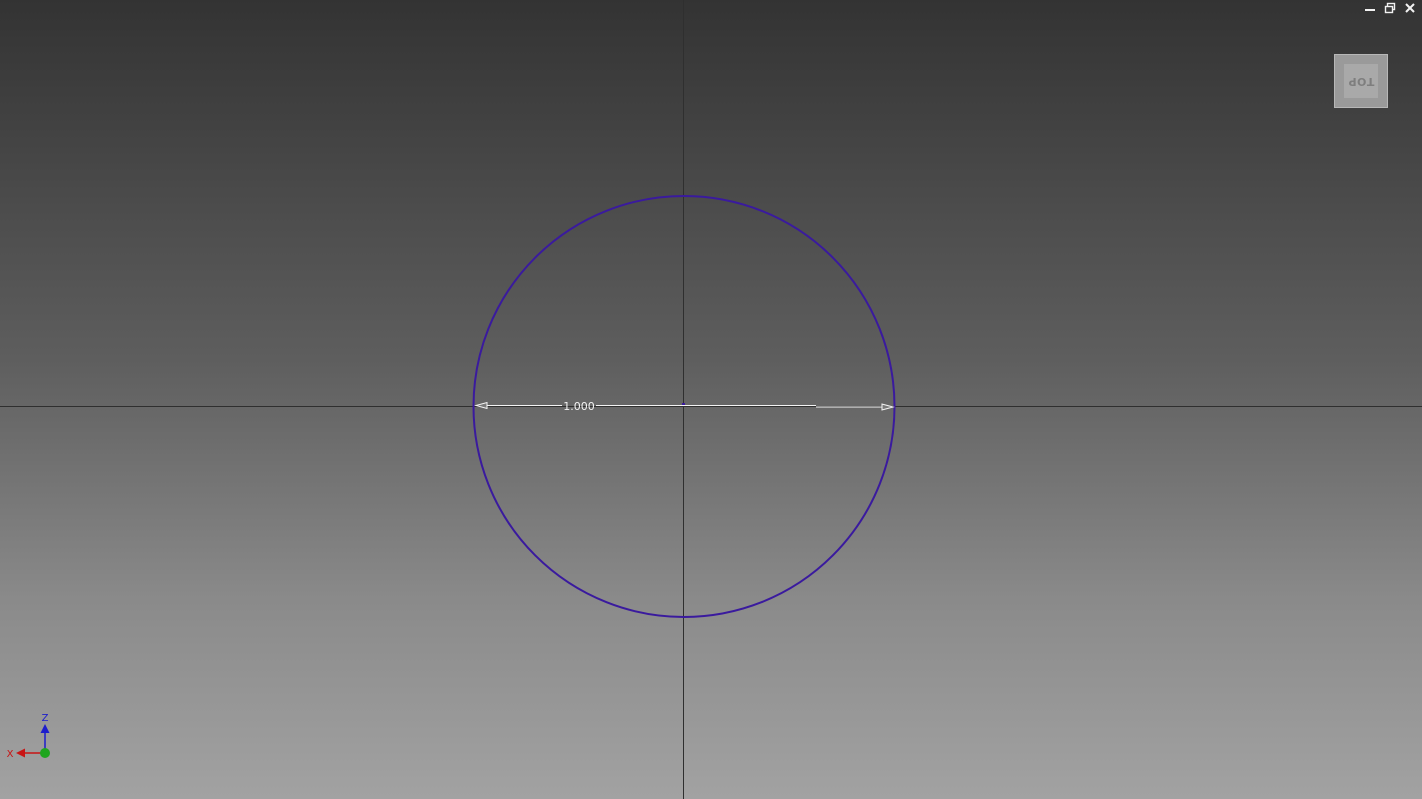 This screenshot has width=1422, height=799. I want to click on viewcube-top-face: TOP, so click(1361, 81).